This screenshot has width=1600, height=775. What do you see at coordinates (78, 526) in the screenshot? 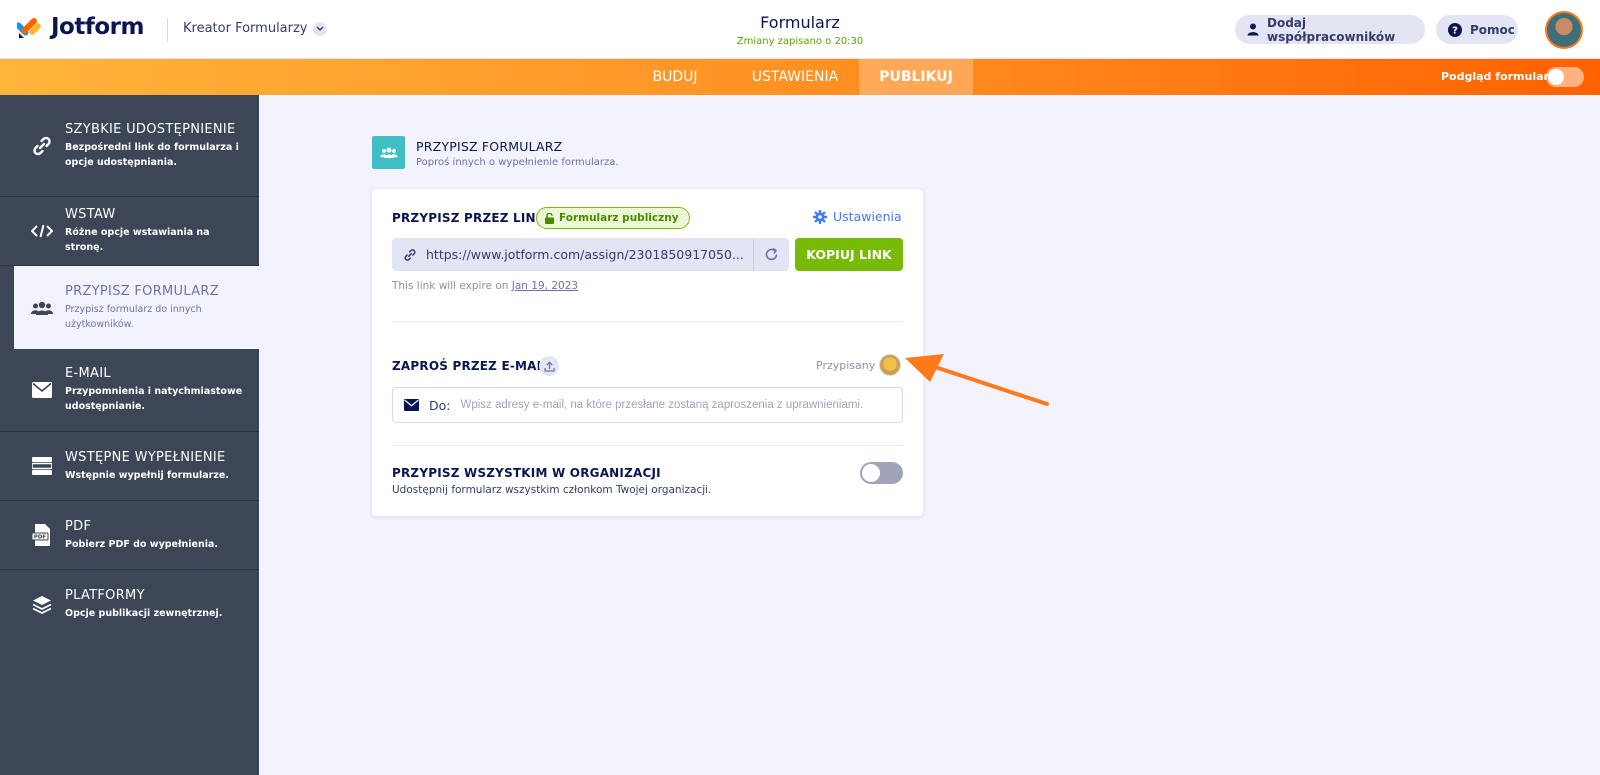
I see `sidebar-item-title: PDF` at bounding box center [78, 526].